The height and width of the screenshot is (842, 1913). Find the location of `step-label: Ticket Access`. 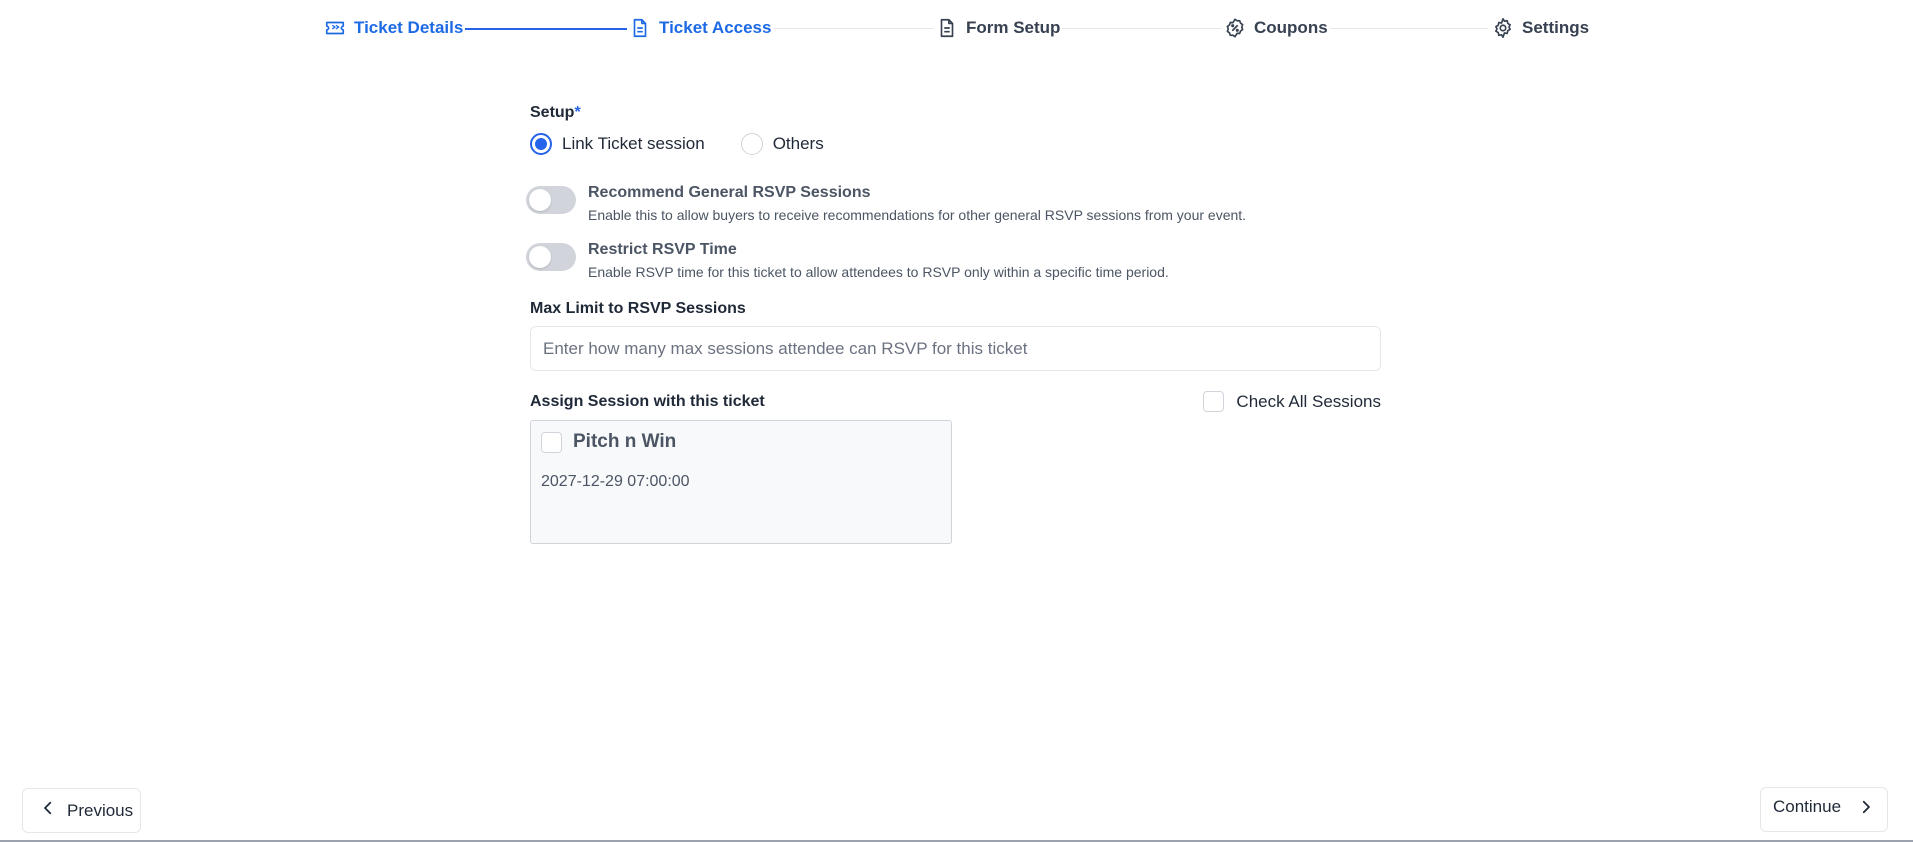

step-label: Ticket Access is located at coordinates (715, 27).